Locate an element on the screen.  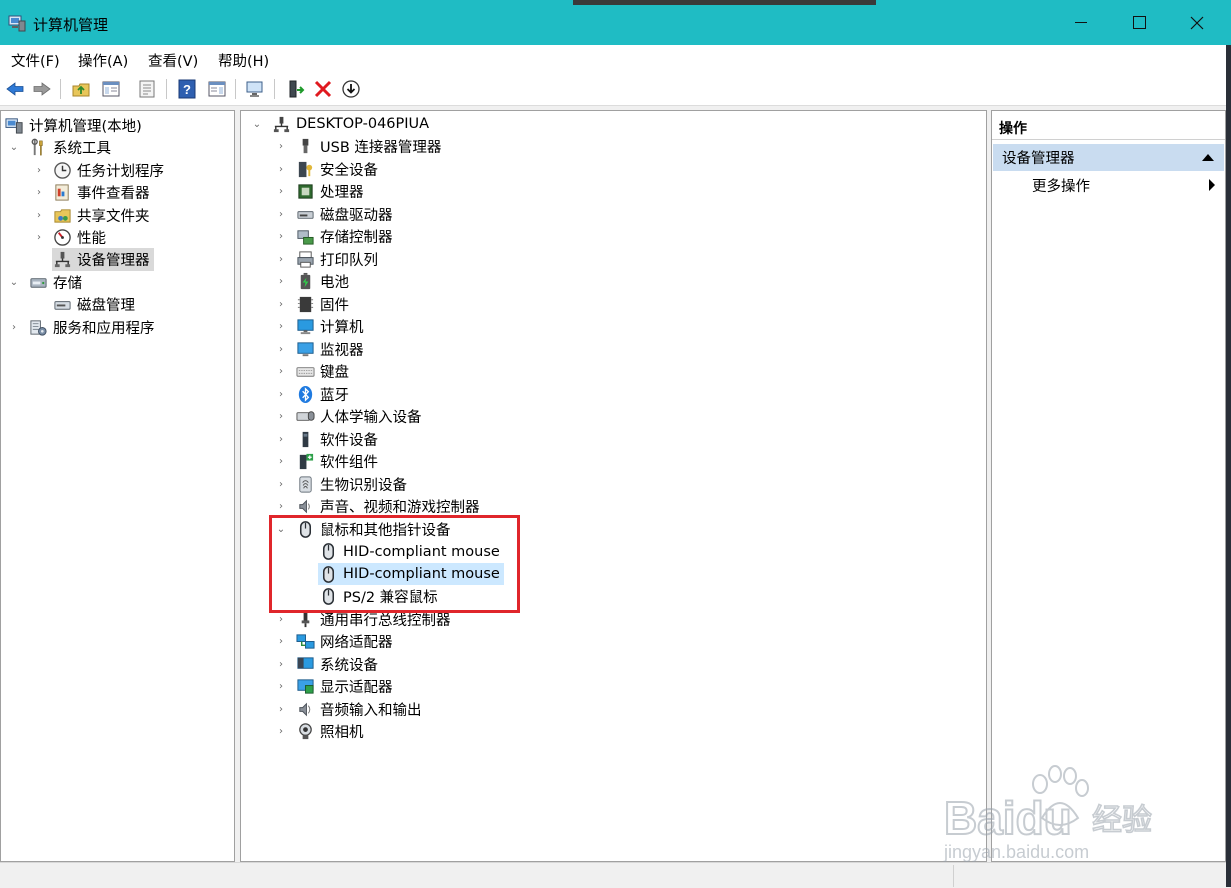
tree-item-computer-management: 计算机管理(本地) is located at coordinates (73, 125).